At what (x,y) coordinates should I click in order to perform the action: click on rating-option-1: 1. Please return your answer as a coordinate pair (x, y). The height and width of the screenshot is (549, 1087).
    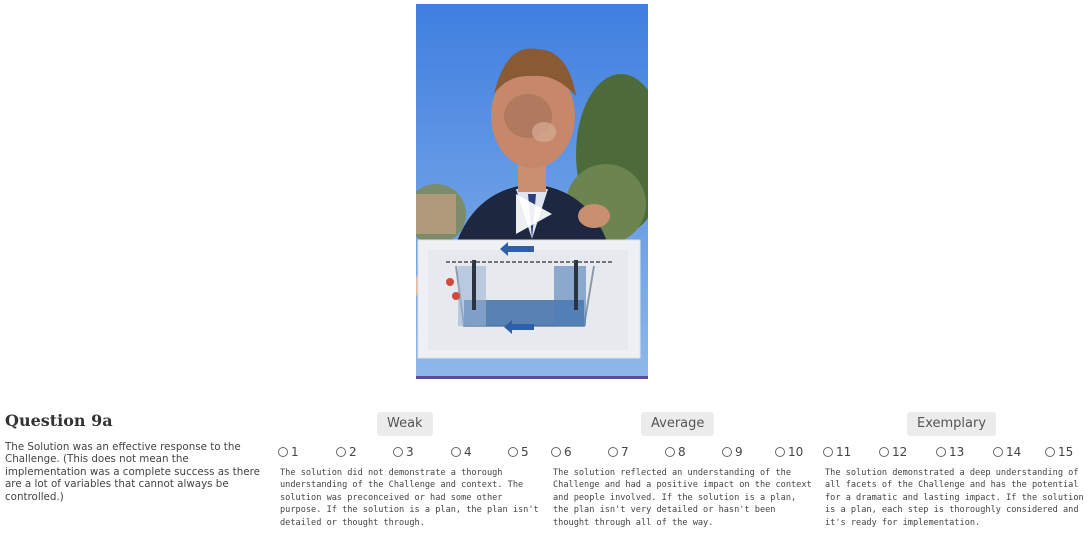
    Looking at the image, I should click on (288, 452).